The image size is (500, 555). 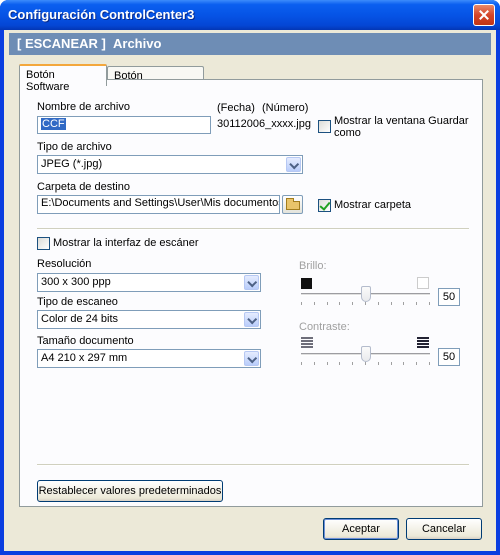 What do you see at coordinates (285, 108) in the screenshot?
I see `number-label: (Número)` at bounding box center [285, 108].